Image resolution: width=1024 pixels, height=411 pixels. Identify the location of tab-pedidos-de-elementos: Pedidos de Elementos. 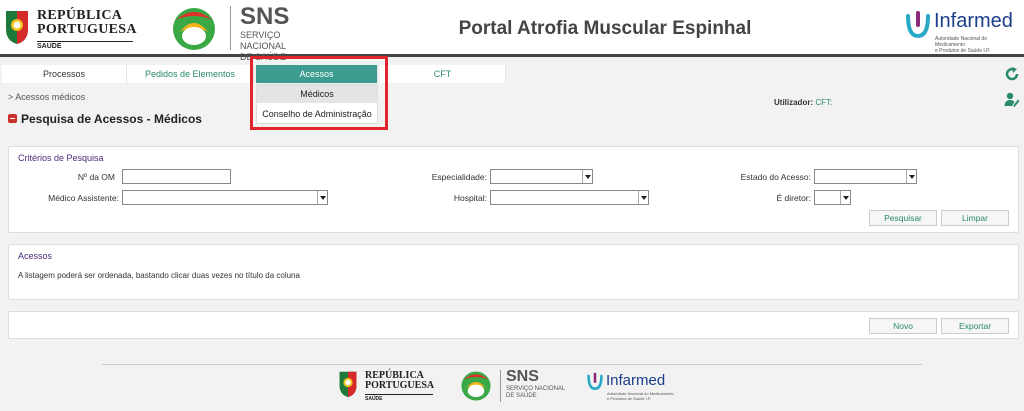
(190, 74).